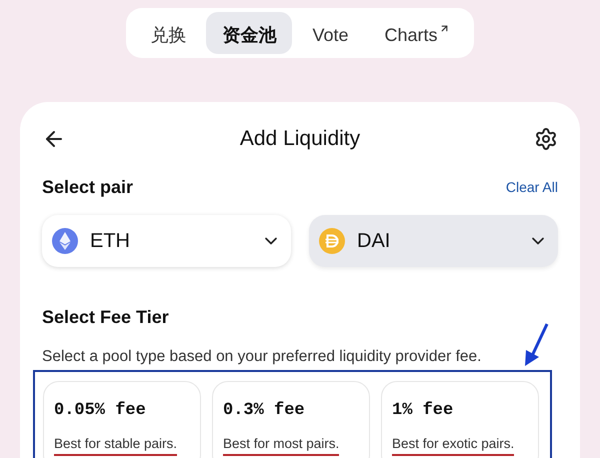 The image size is (600, 458). I want to click on card-title: Add Liquidity, so click(300, 139).